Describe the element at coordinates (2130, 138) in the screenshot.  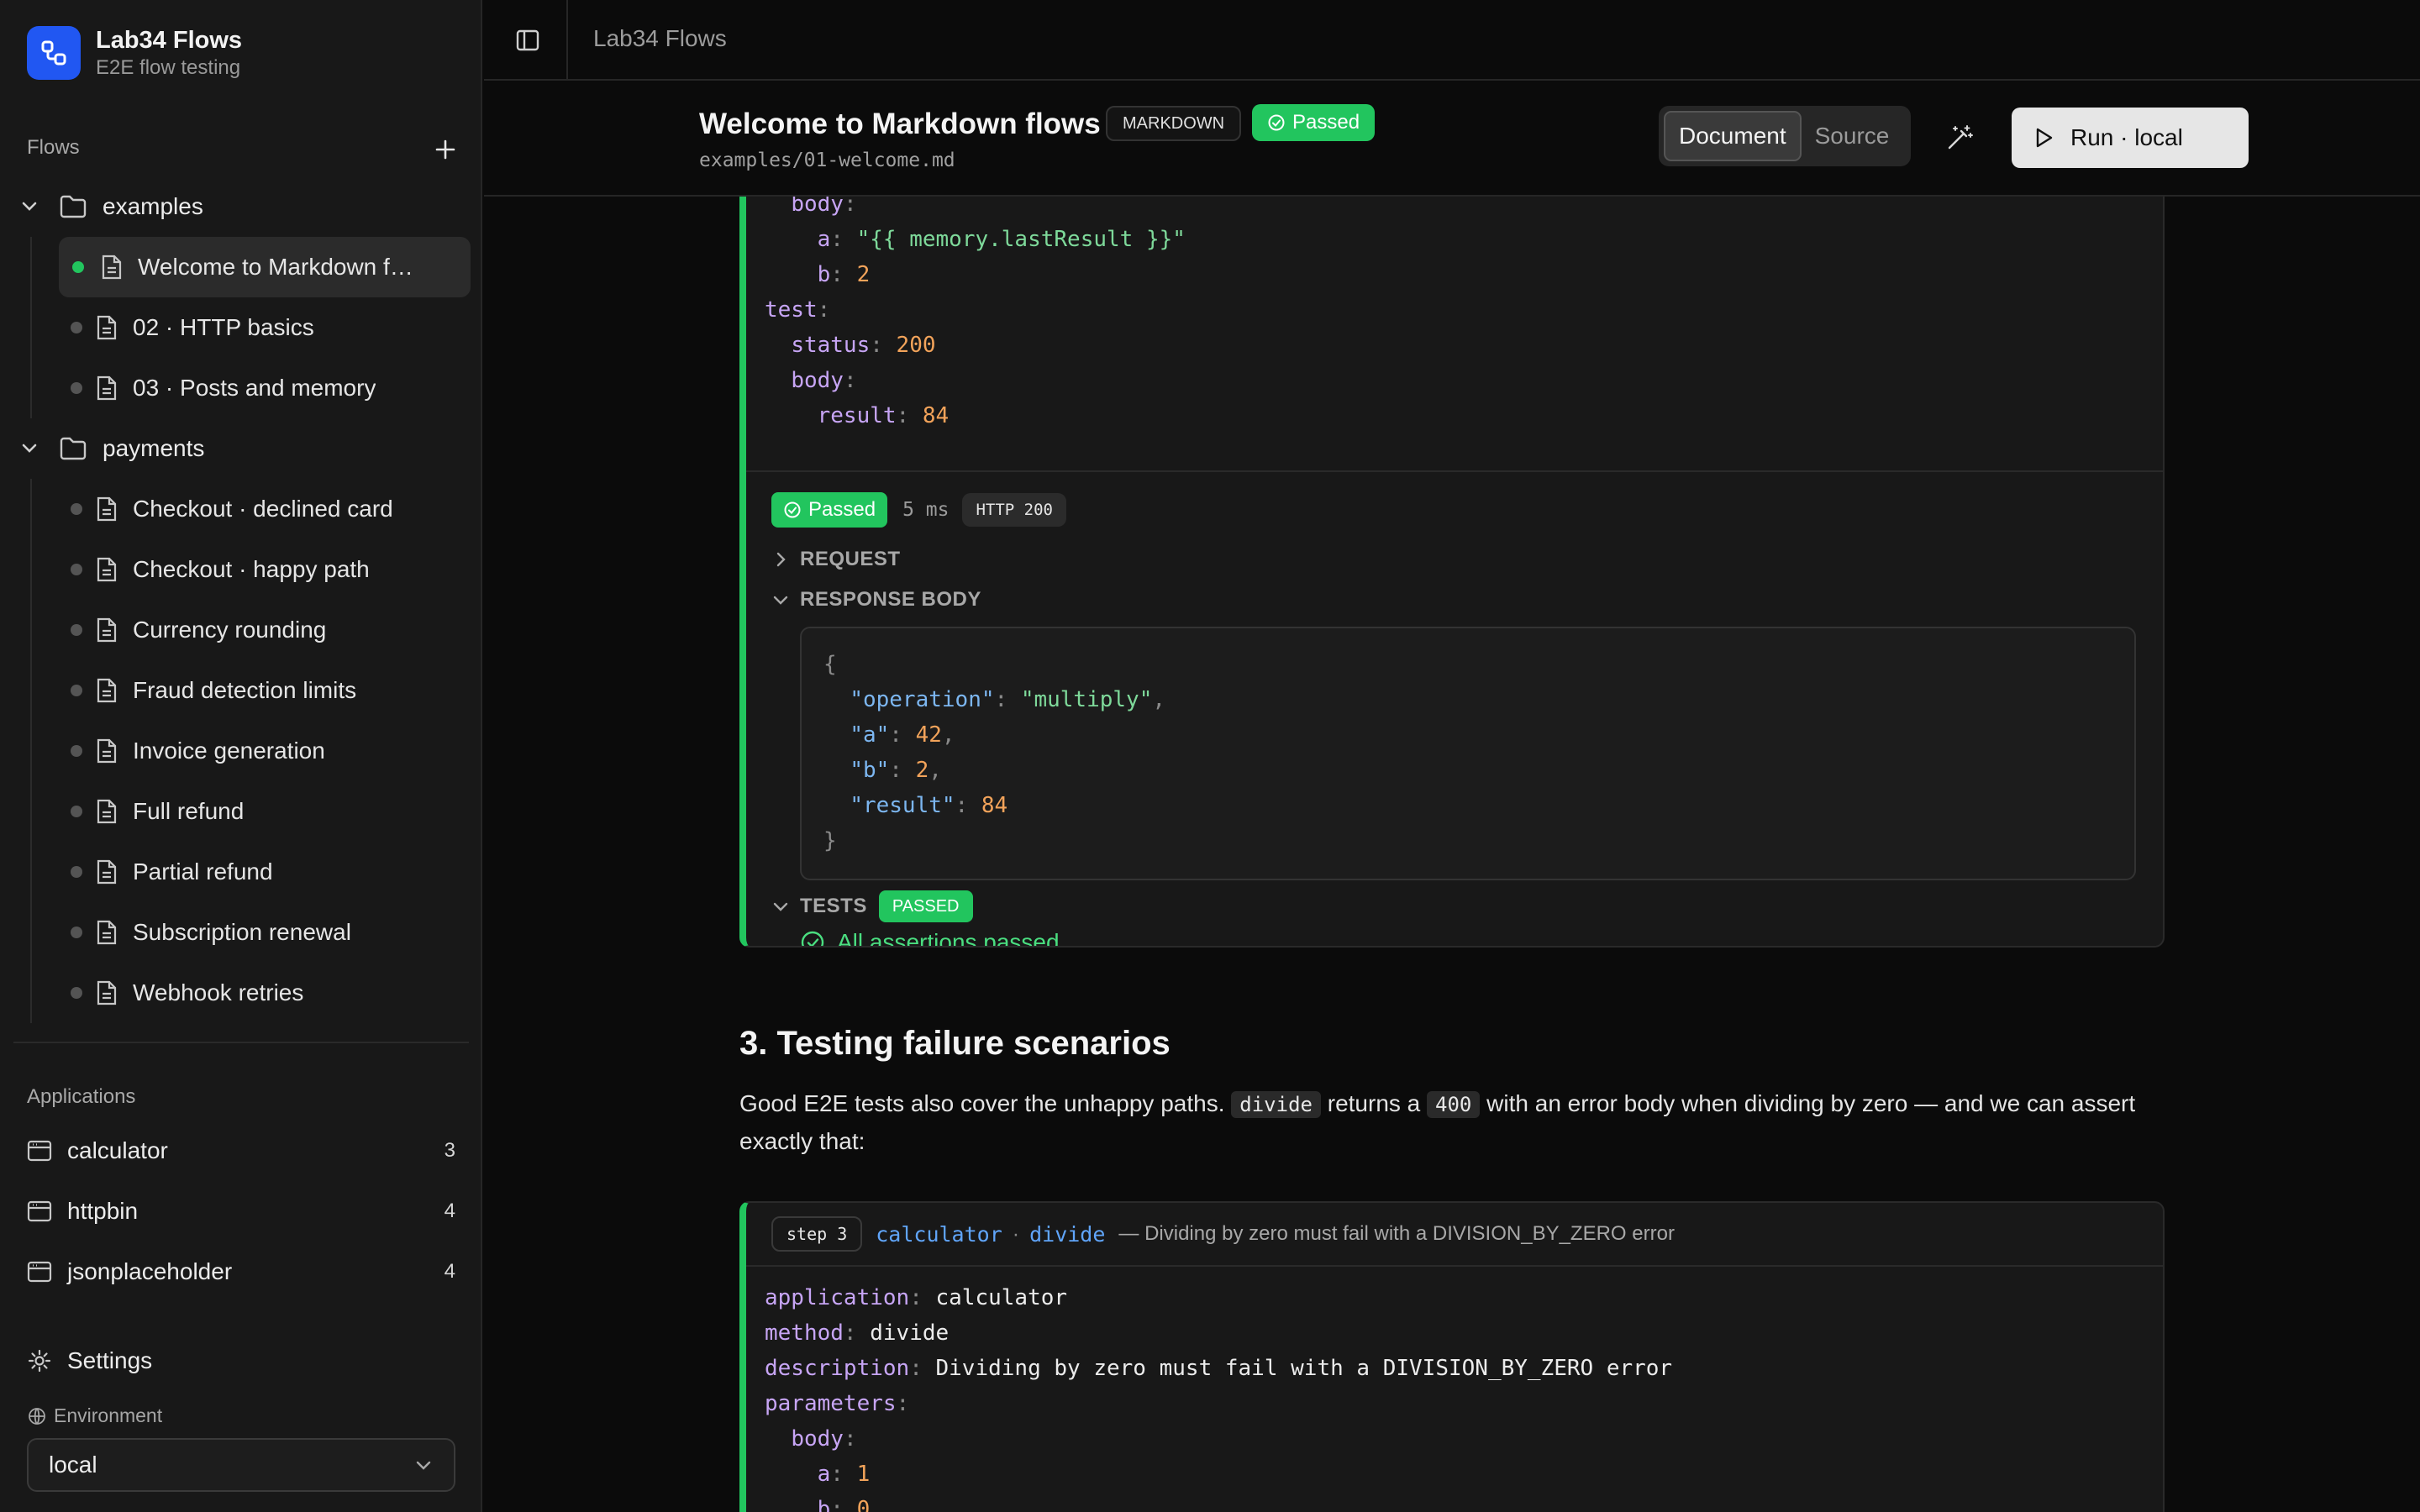
I see `run-button: Run · local` at that location.